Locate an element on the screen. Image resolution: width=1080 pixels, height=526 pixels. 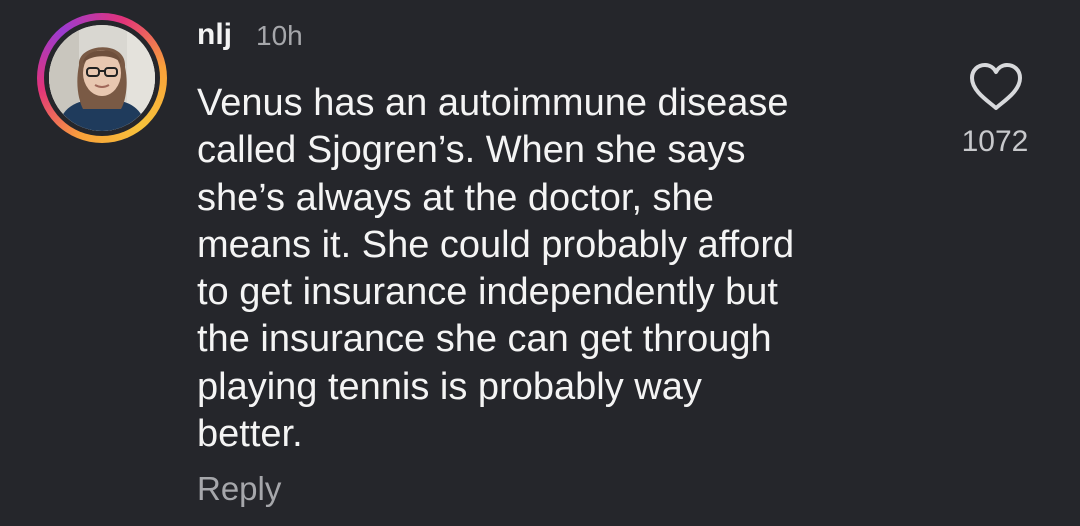
avatar-story-ring is located at coordinates (102, 78).